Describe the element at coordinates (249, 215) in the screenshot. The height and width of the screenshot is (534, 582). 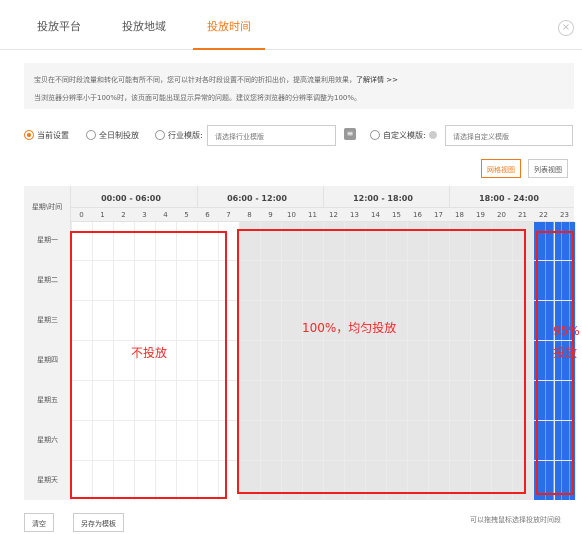
I see `hour-label: 8` at that location.